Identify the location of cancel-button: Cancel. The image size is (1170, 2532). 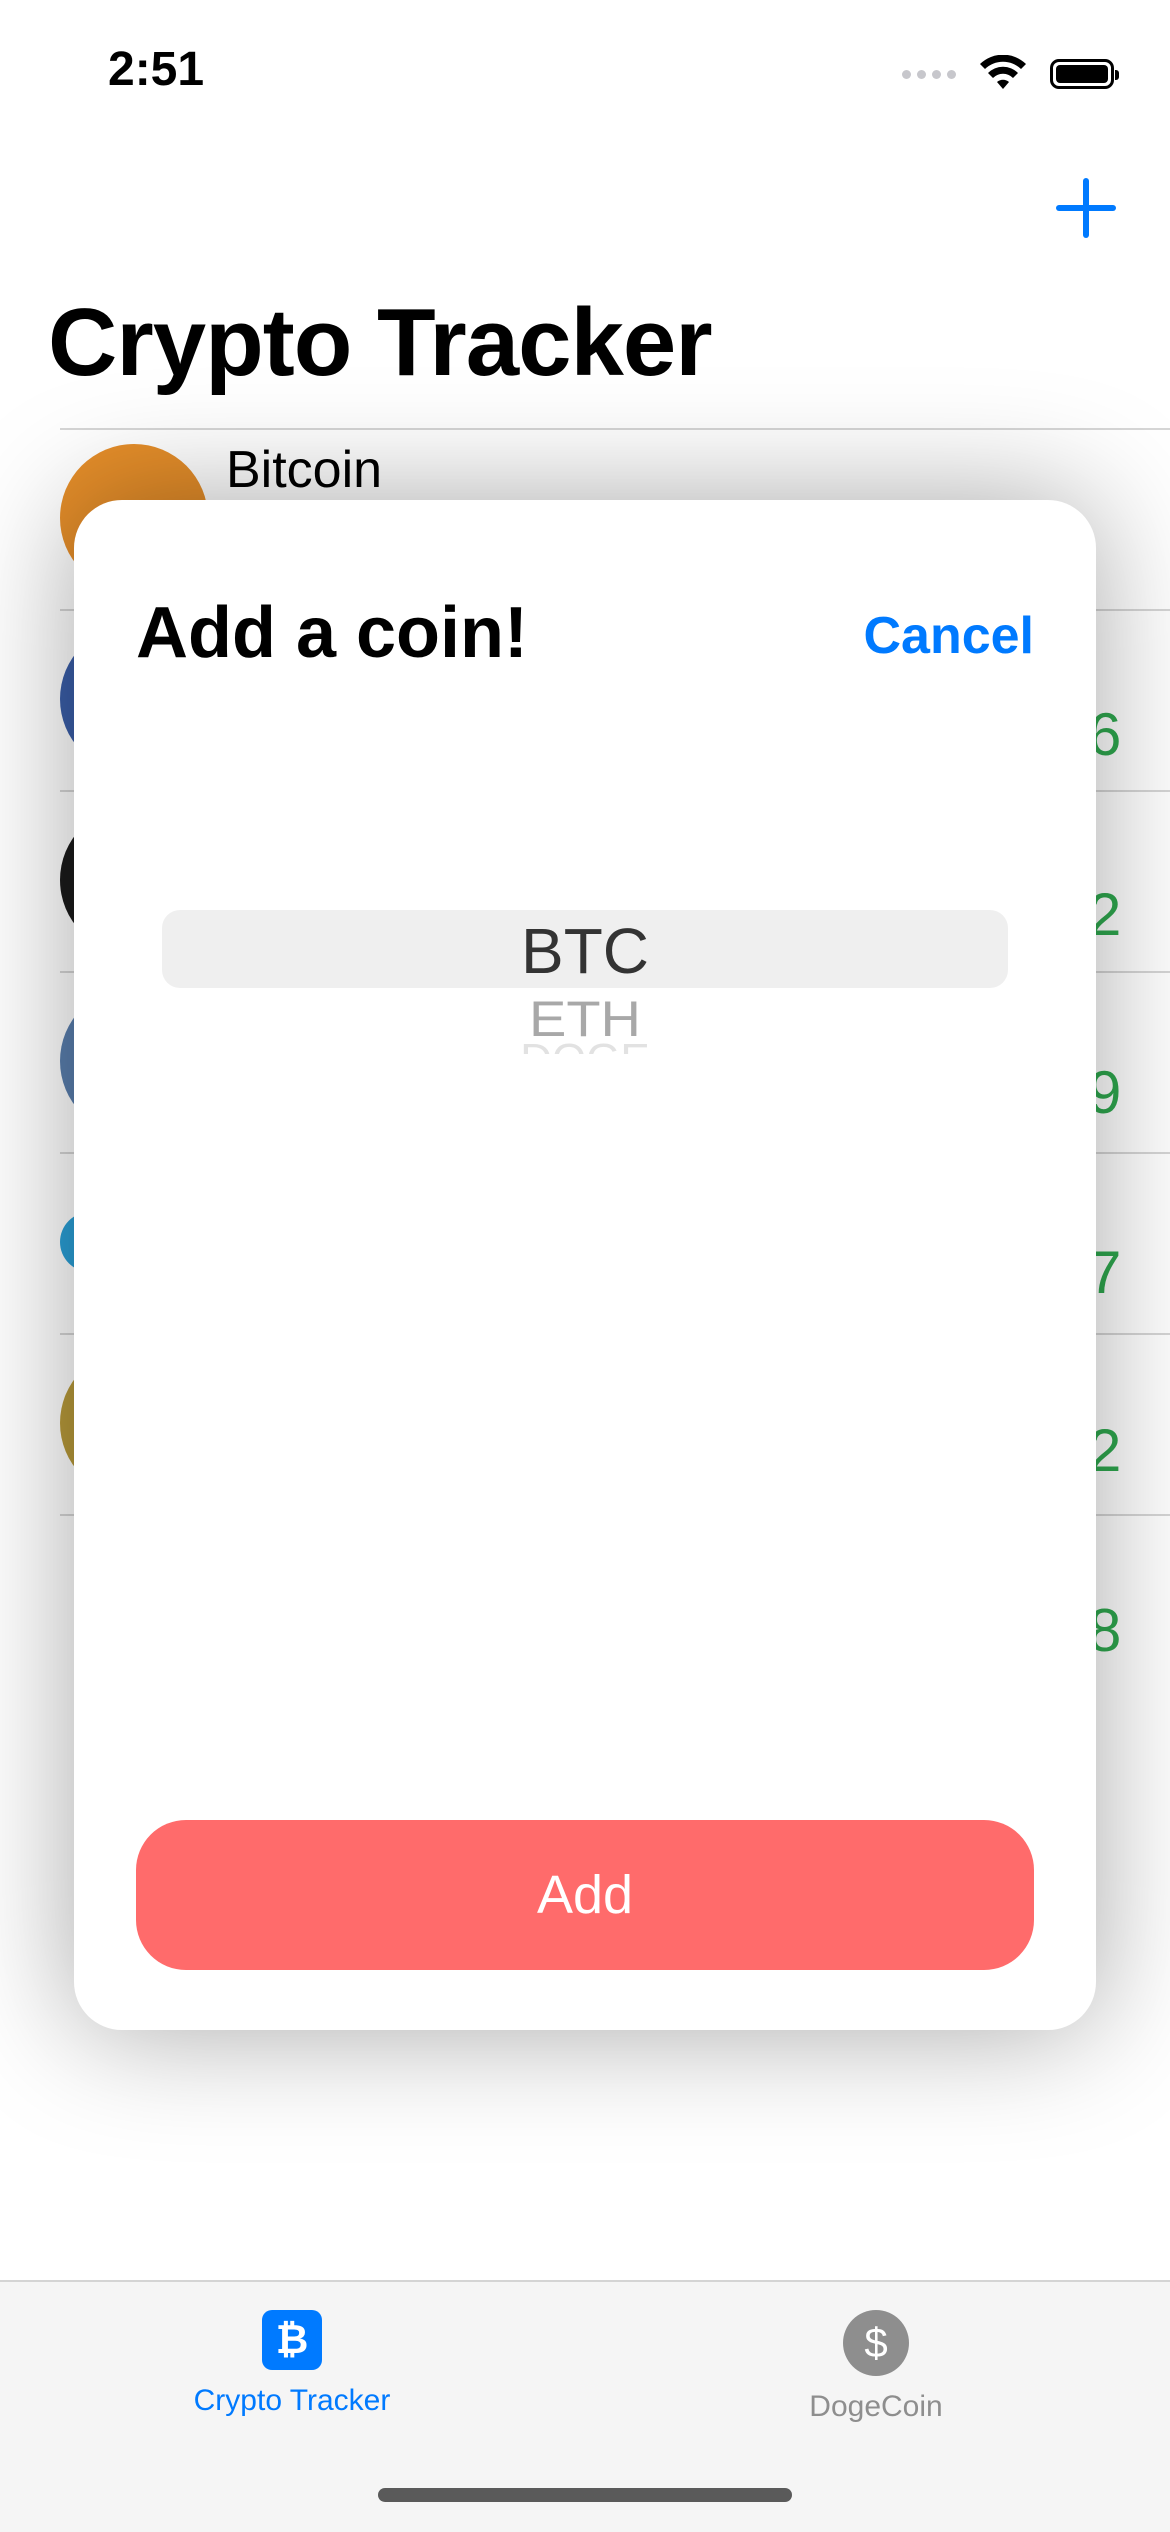
(948, 636).